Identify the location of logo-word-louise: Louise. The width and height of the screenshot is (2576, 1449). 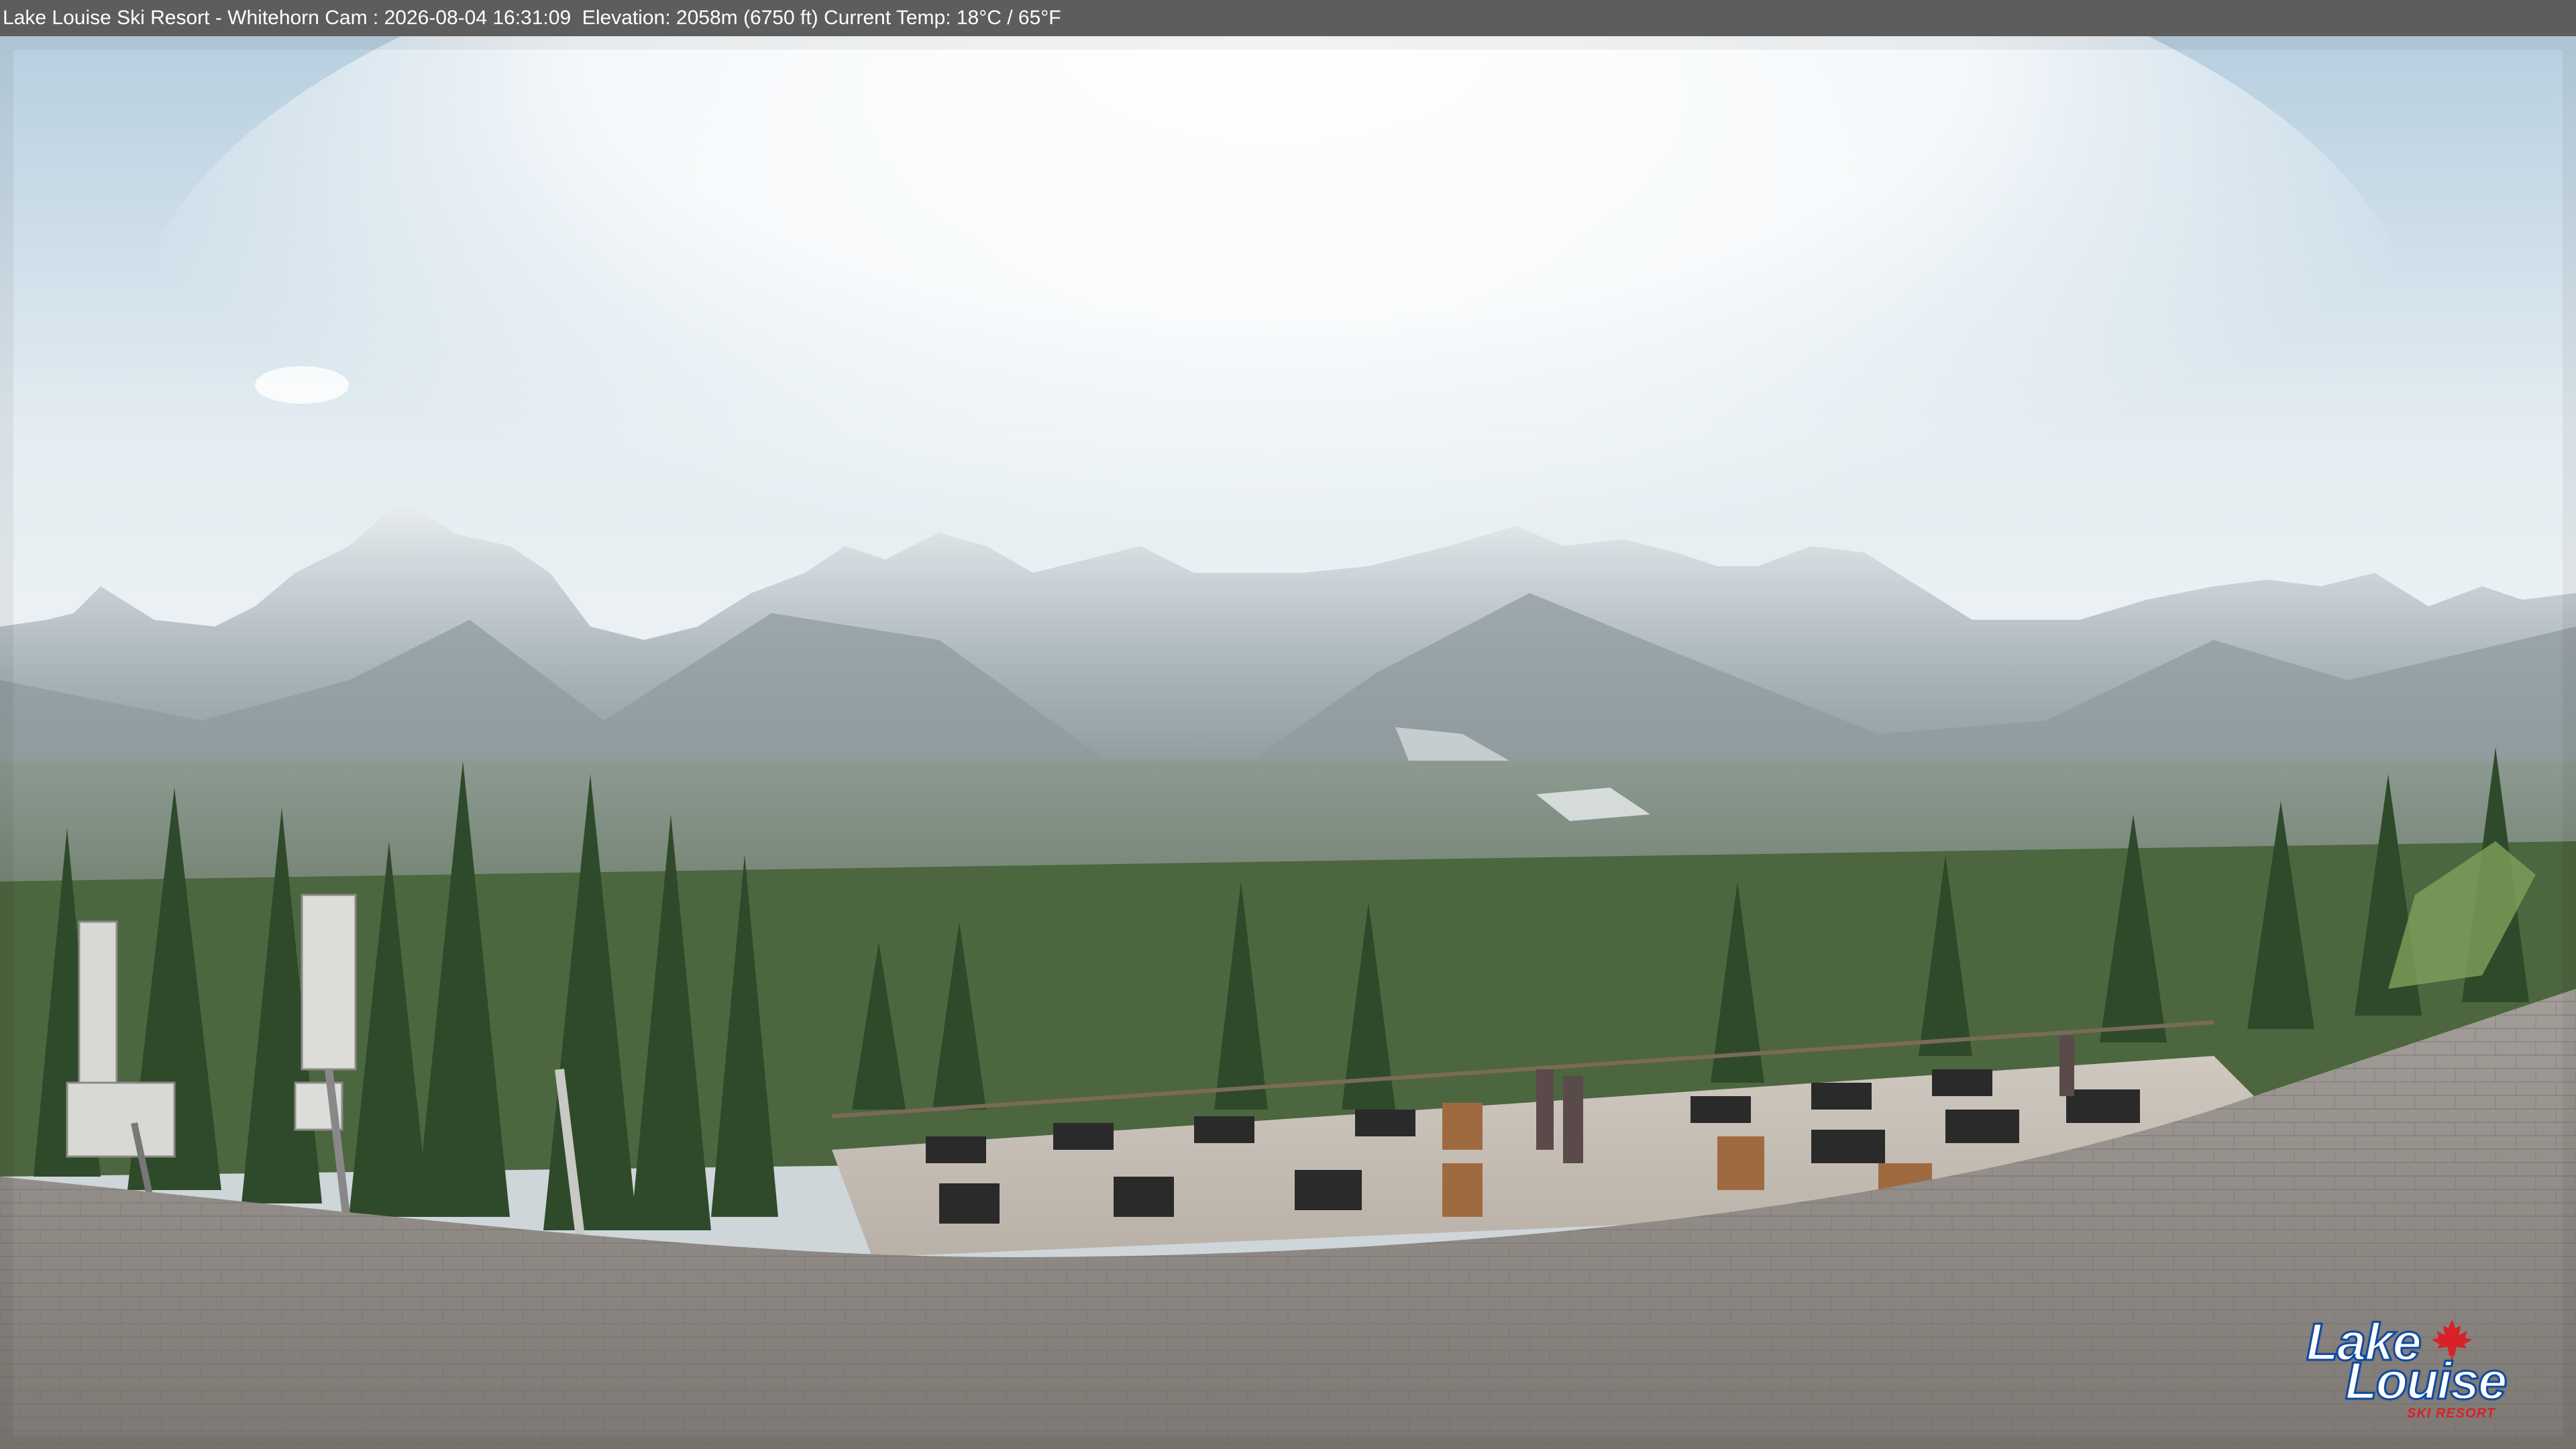
(2426, 1380).